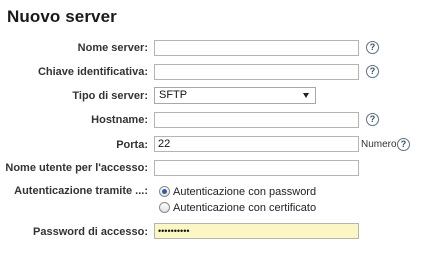  I want to click on chevron-down-icon, so click(306, 95).